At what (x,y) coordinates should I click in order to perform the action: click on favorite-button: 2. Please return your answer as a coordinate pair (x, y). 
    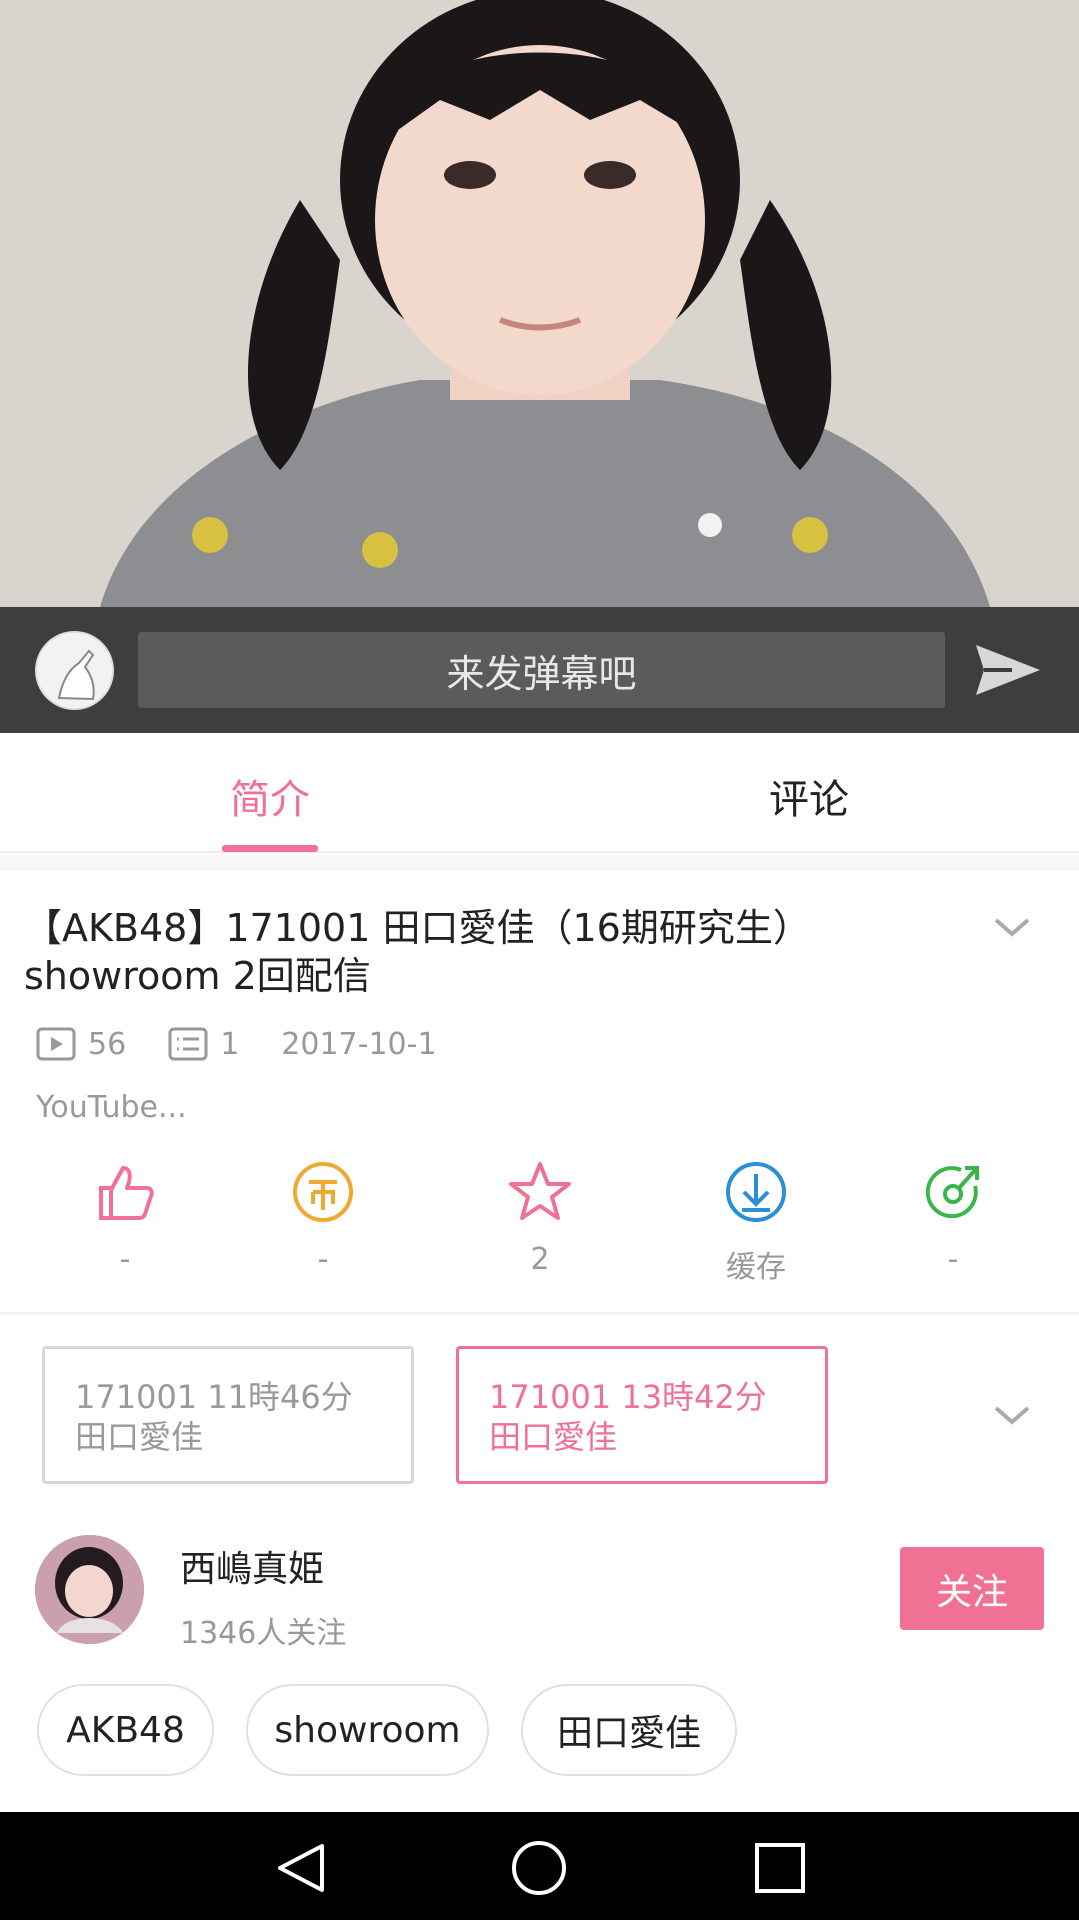
    Looking at the image, I should click on (540, 1218).